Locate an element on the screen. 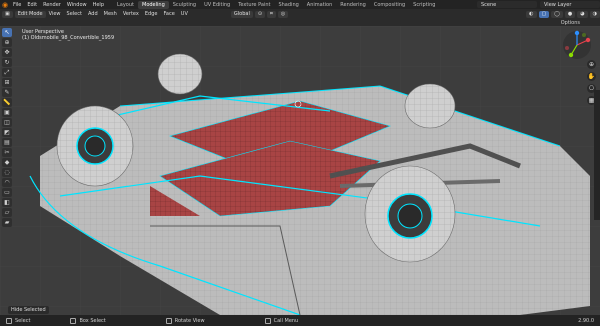  orientation-label: Global is located at coordinates (241, 14).